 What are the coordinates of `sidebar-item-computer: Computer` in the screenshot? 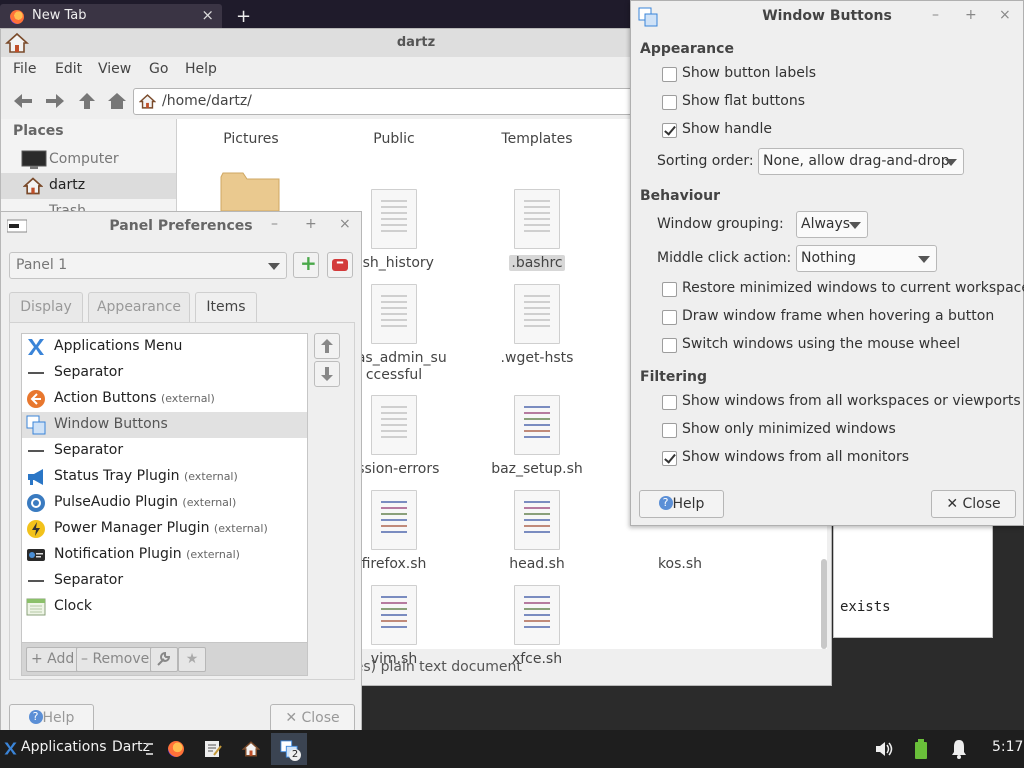 It's located at (88, 160).